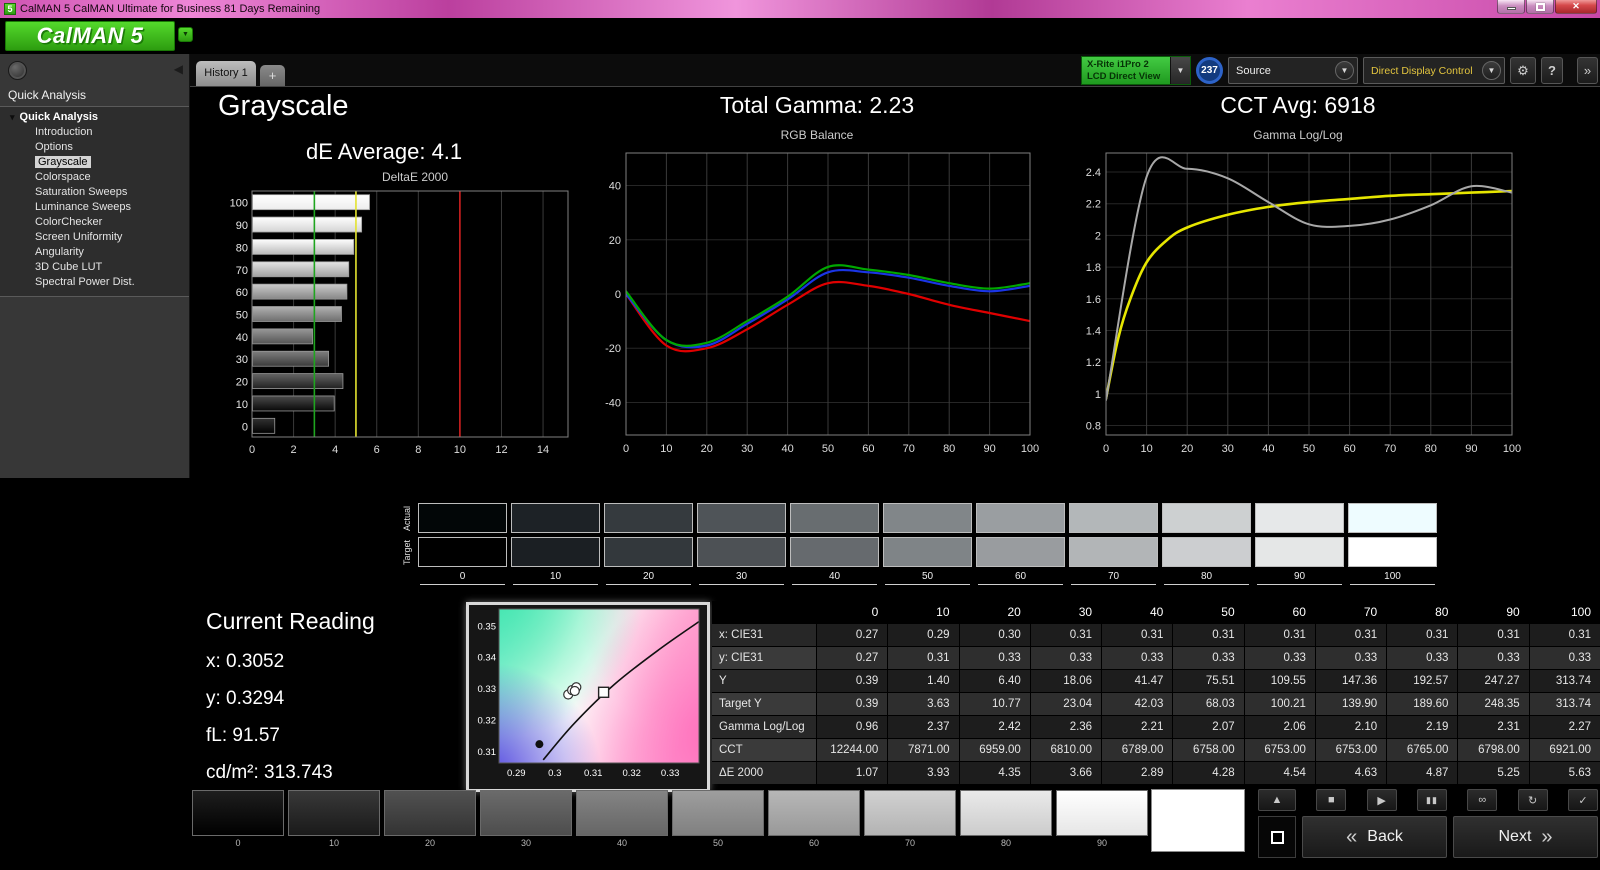 The width and height of the screenshot is (1600, 870). What do you see at coordinates (94, 147) in the screenshot?
I see `sidebar-item-options: Options` at bounding box center [94, 147].